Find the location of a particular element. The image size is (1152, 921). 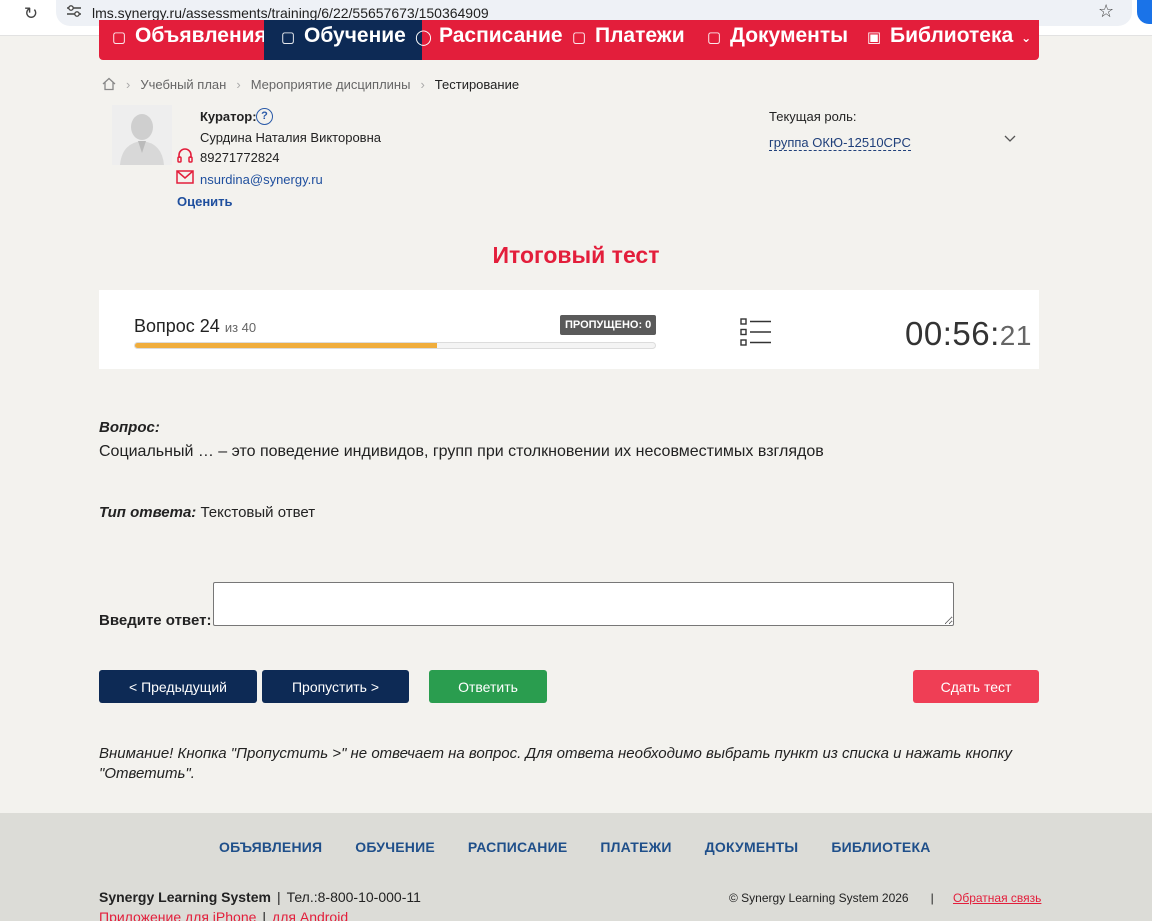

progress-bar is located at coordinates (395, 345).